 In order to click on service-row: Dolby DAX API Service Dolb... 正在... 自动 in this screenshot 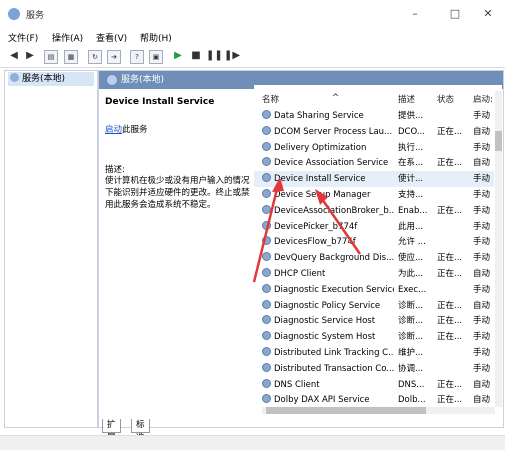, I will do `click(374, 400)`.